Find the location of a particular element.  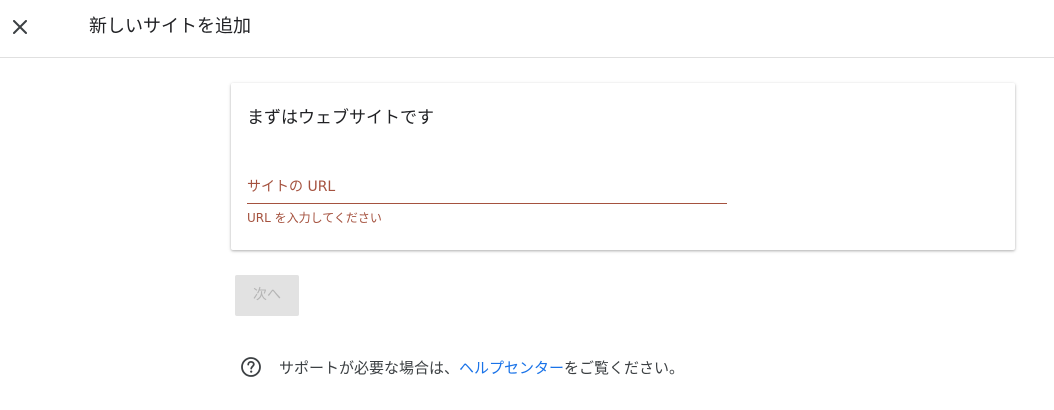

close-icon is located at coordinates (20, 27).